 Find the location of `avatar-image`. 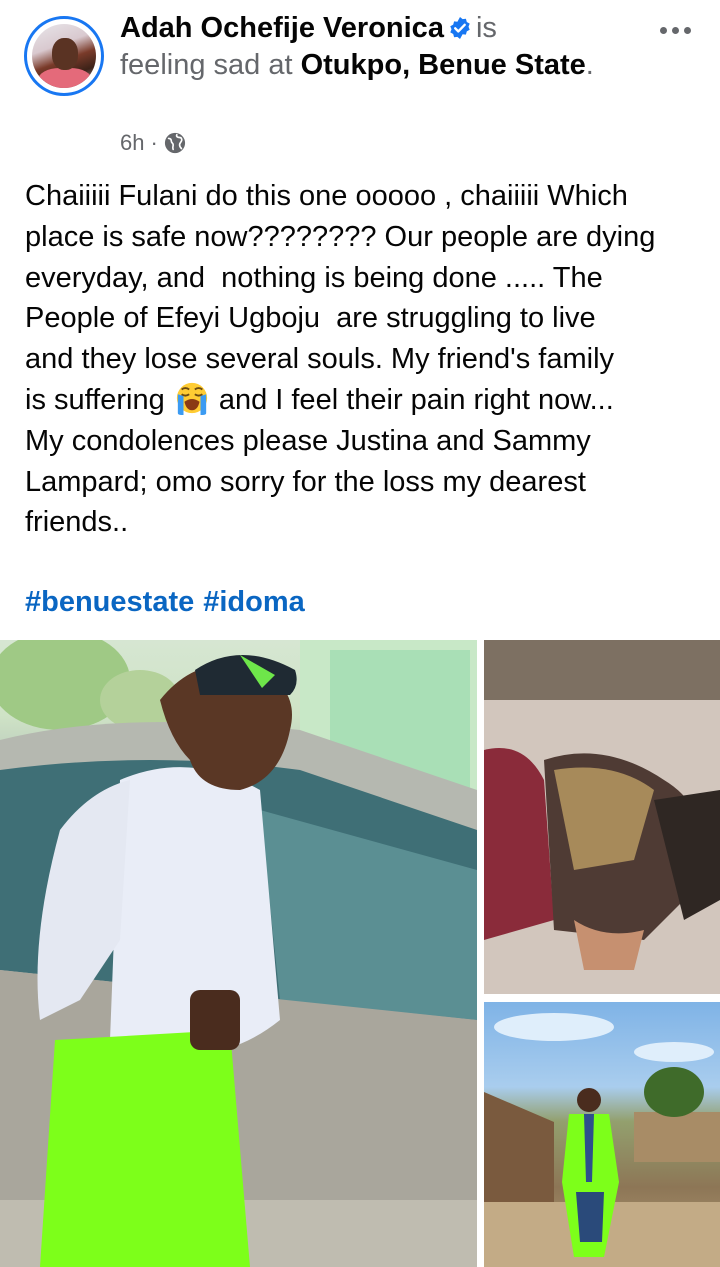

avatar-image is located at coordinates (64, 56).